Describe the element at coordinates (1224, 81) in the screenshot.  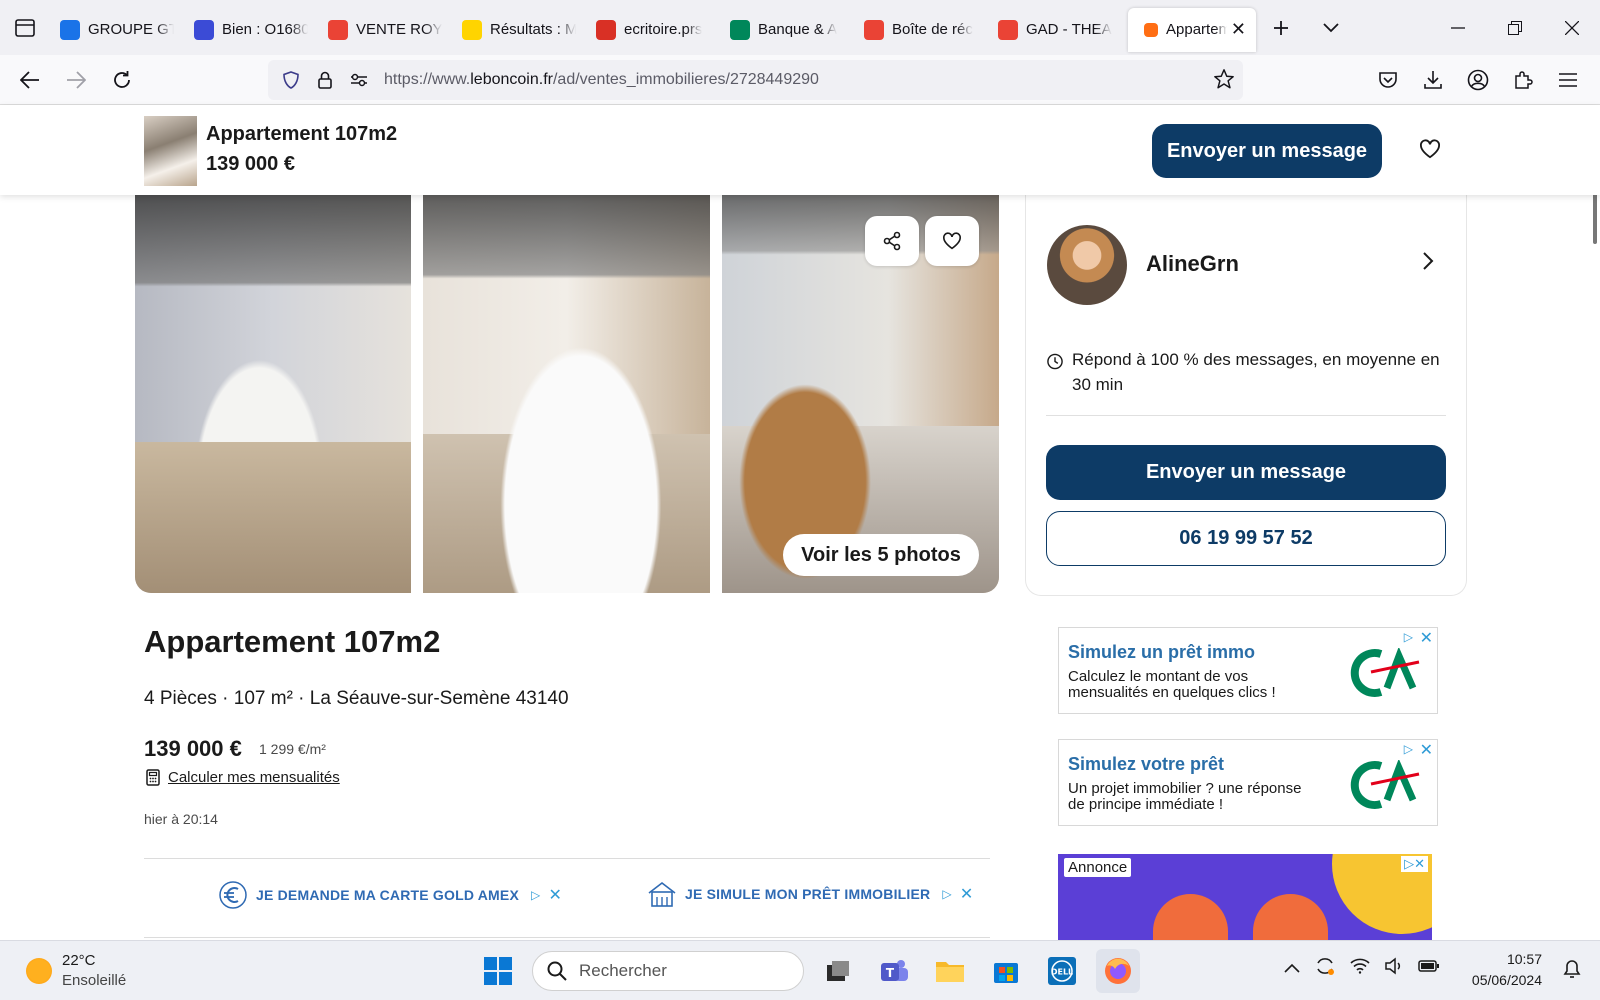
I see `bookmark-star-icon` at that location.